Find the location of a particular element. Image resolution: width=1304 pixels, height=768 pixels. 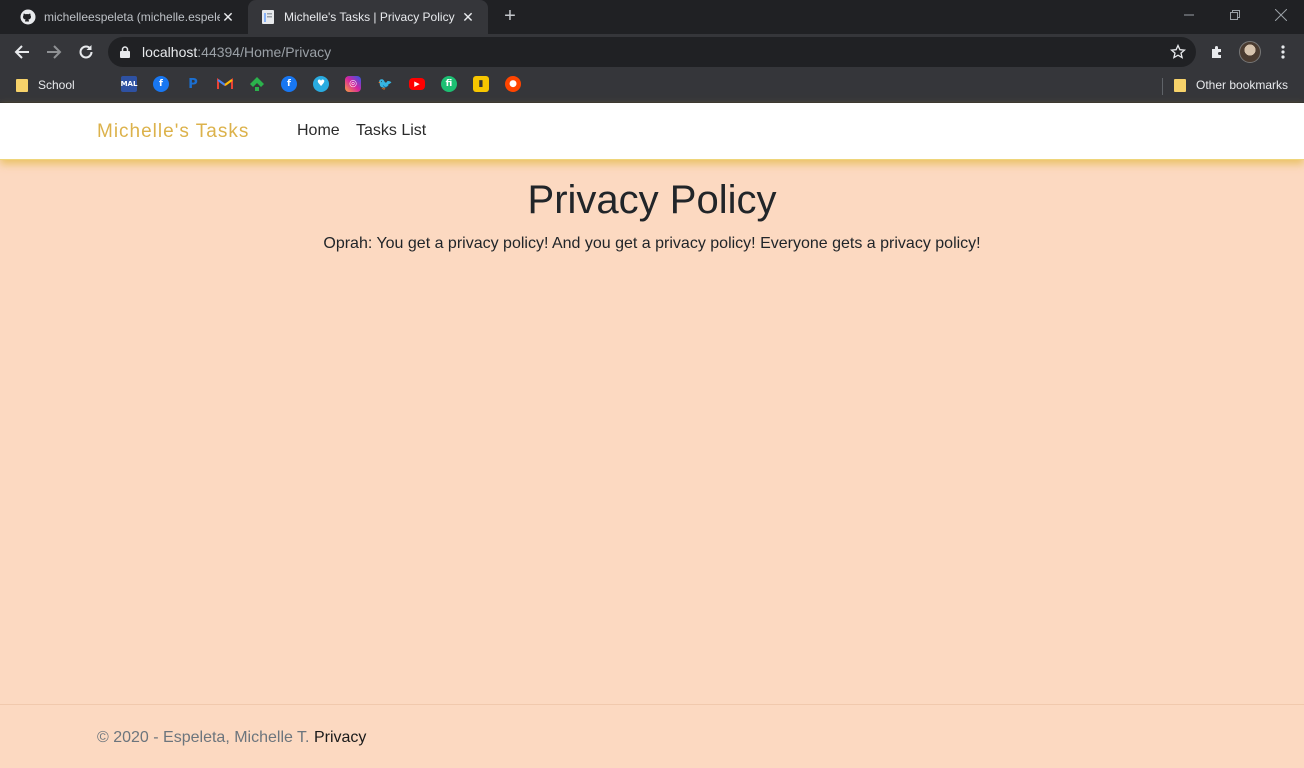

twitter-icon: 🐦 is located at coordinates (385, 84).